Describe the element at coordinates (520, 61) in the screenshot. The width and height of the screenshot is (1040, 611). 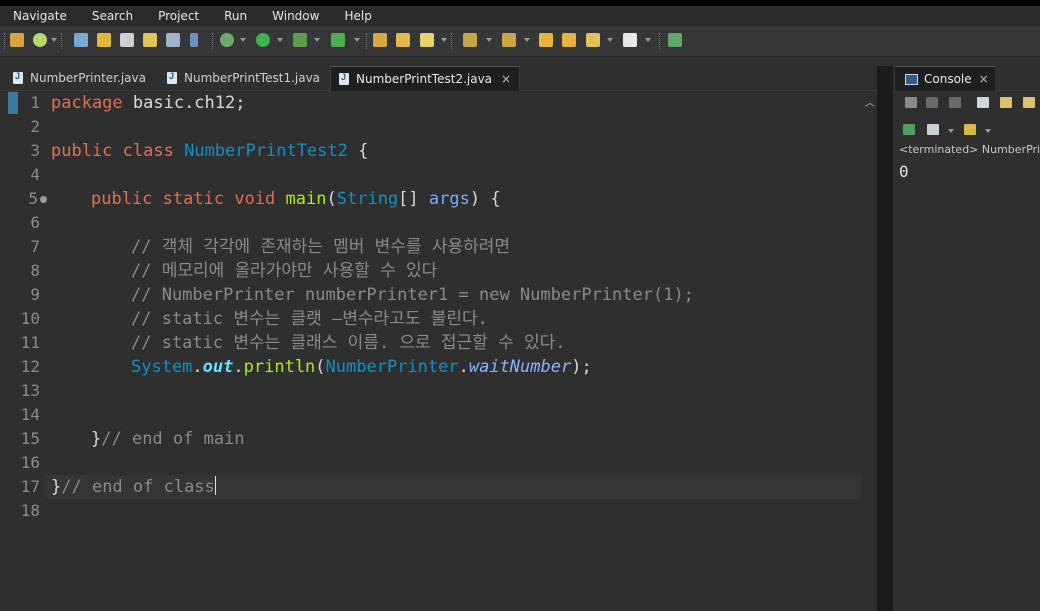
I see `toolbar-gap` at that location.